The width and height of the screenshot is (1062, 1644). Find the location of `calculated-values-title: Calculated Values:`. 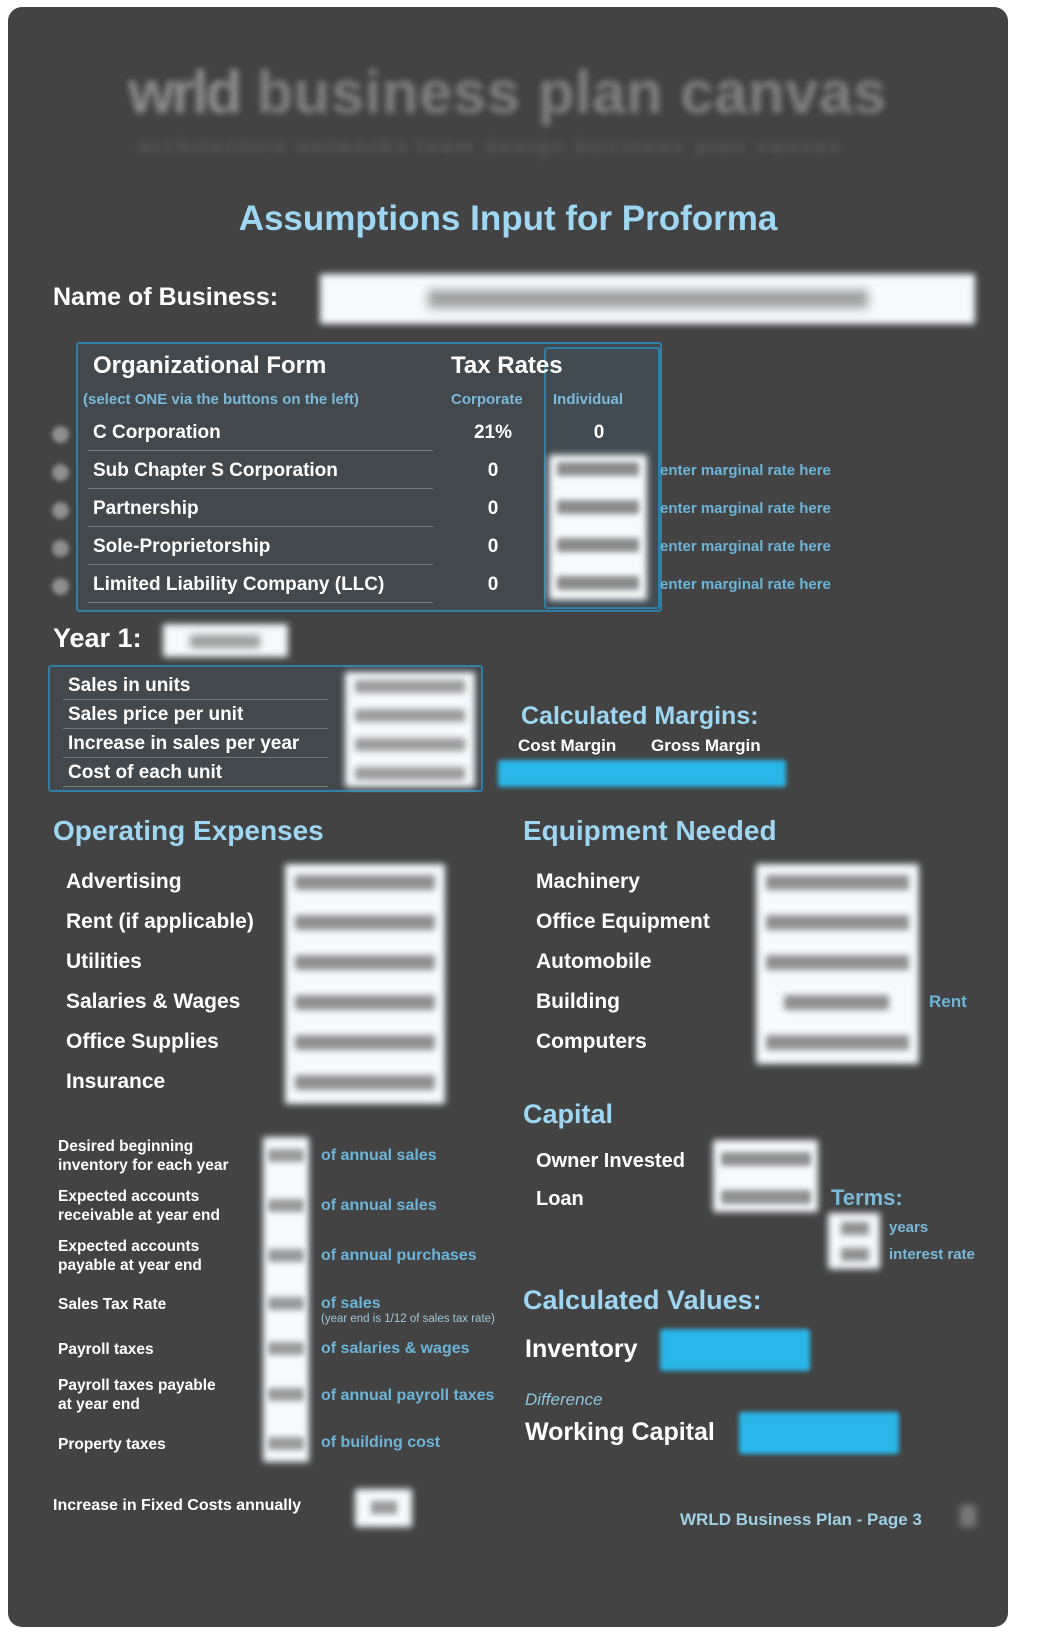

calculated-values-title: Calculated Values: is located at coordinates (642, 1300).